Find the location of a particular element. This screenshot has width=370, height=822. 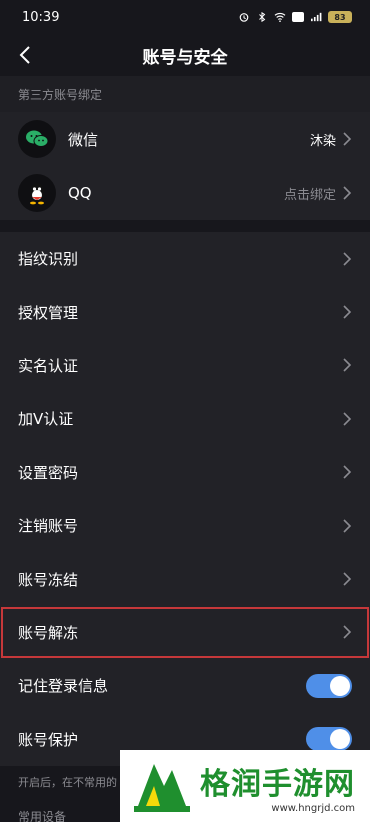

settings-item-v-verify: 加V认证 is located at coordinates (185, 418).